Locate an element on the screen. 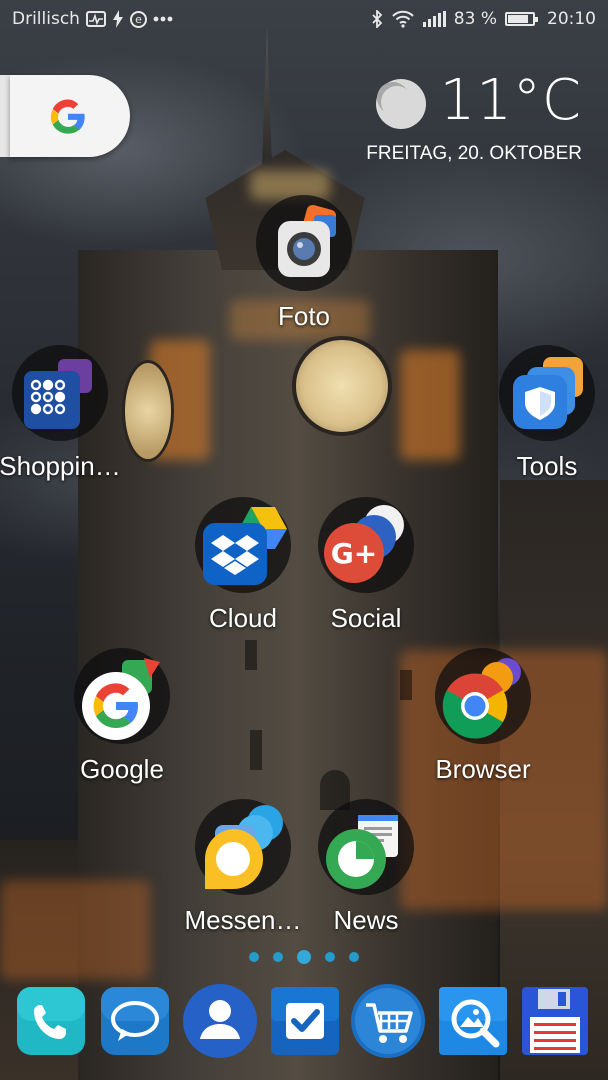  tools-folder-icon is located at coordinates (548, 393).